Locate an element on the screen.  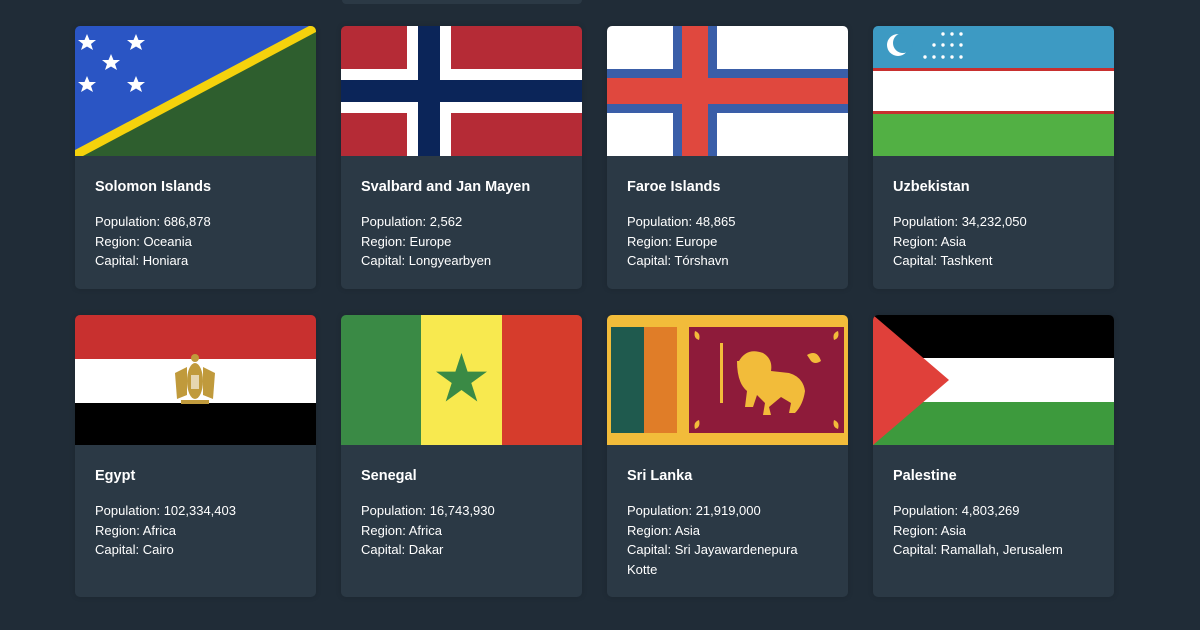
population-line: Population: 48,865 is located at coordinates (727, 222).